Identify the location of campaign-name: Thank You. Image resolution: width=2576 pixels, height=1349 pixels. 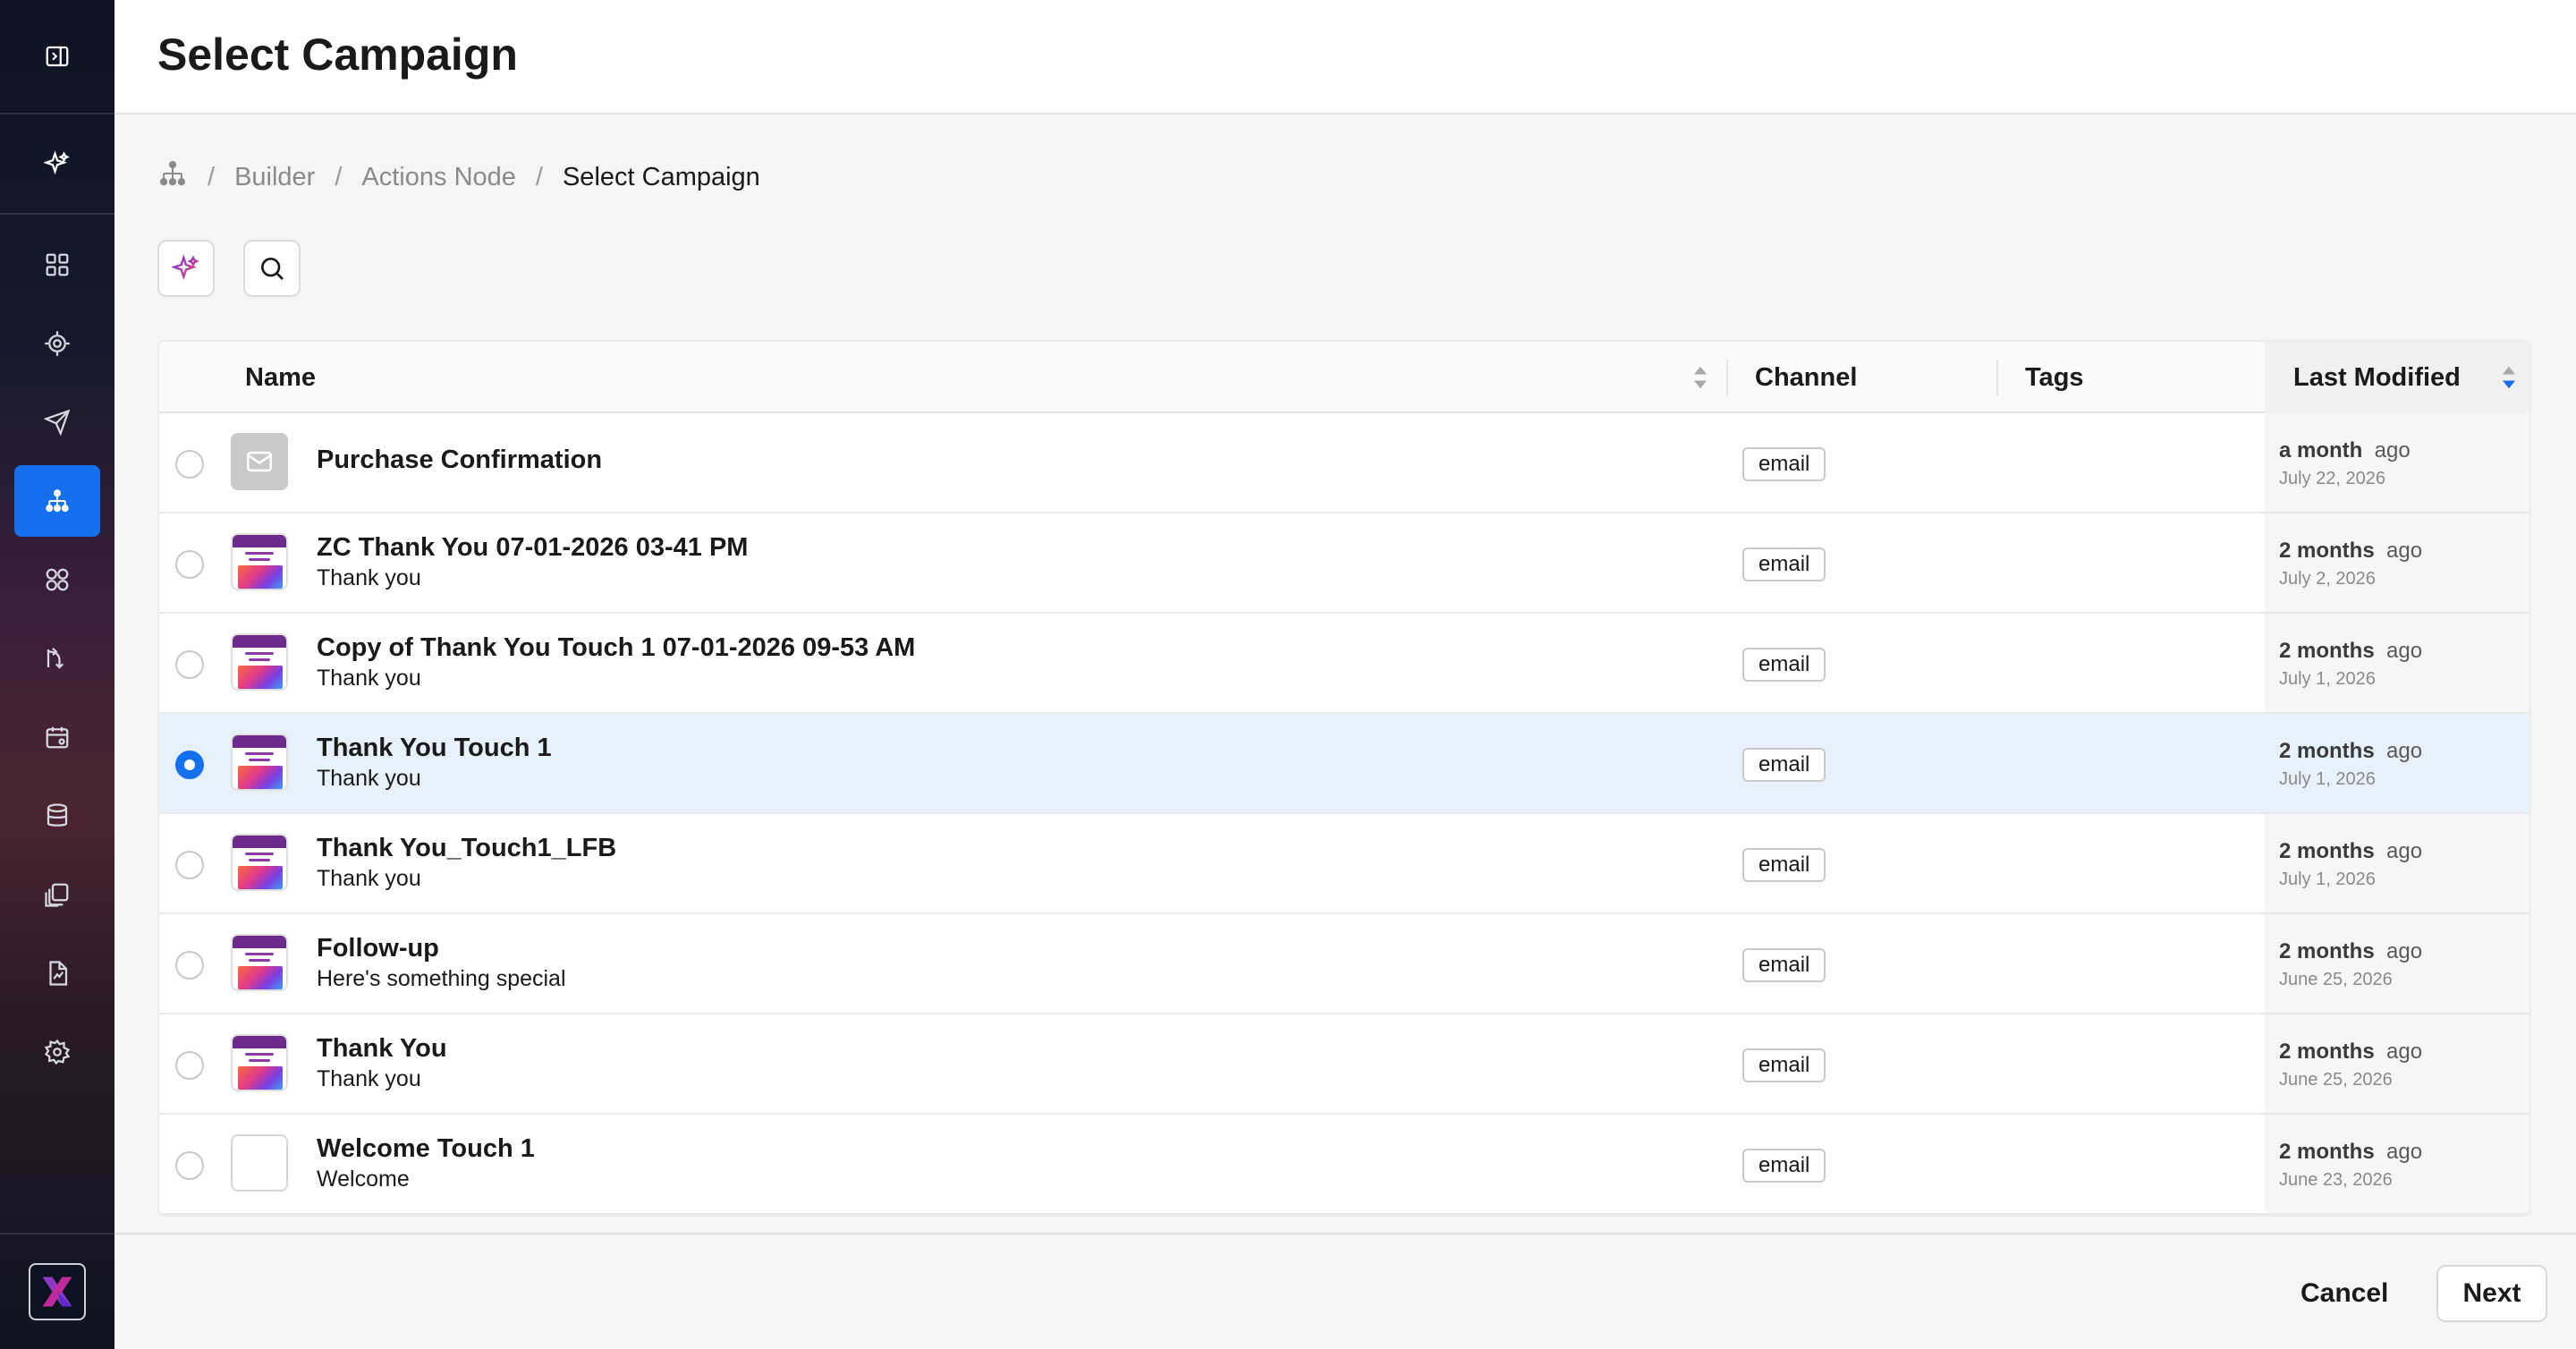
(382, 1048).